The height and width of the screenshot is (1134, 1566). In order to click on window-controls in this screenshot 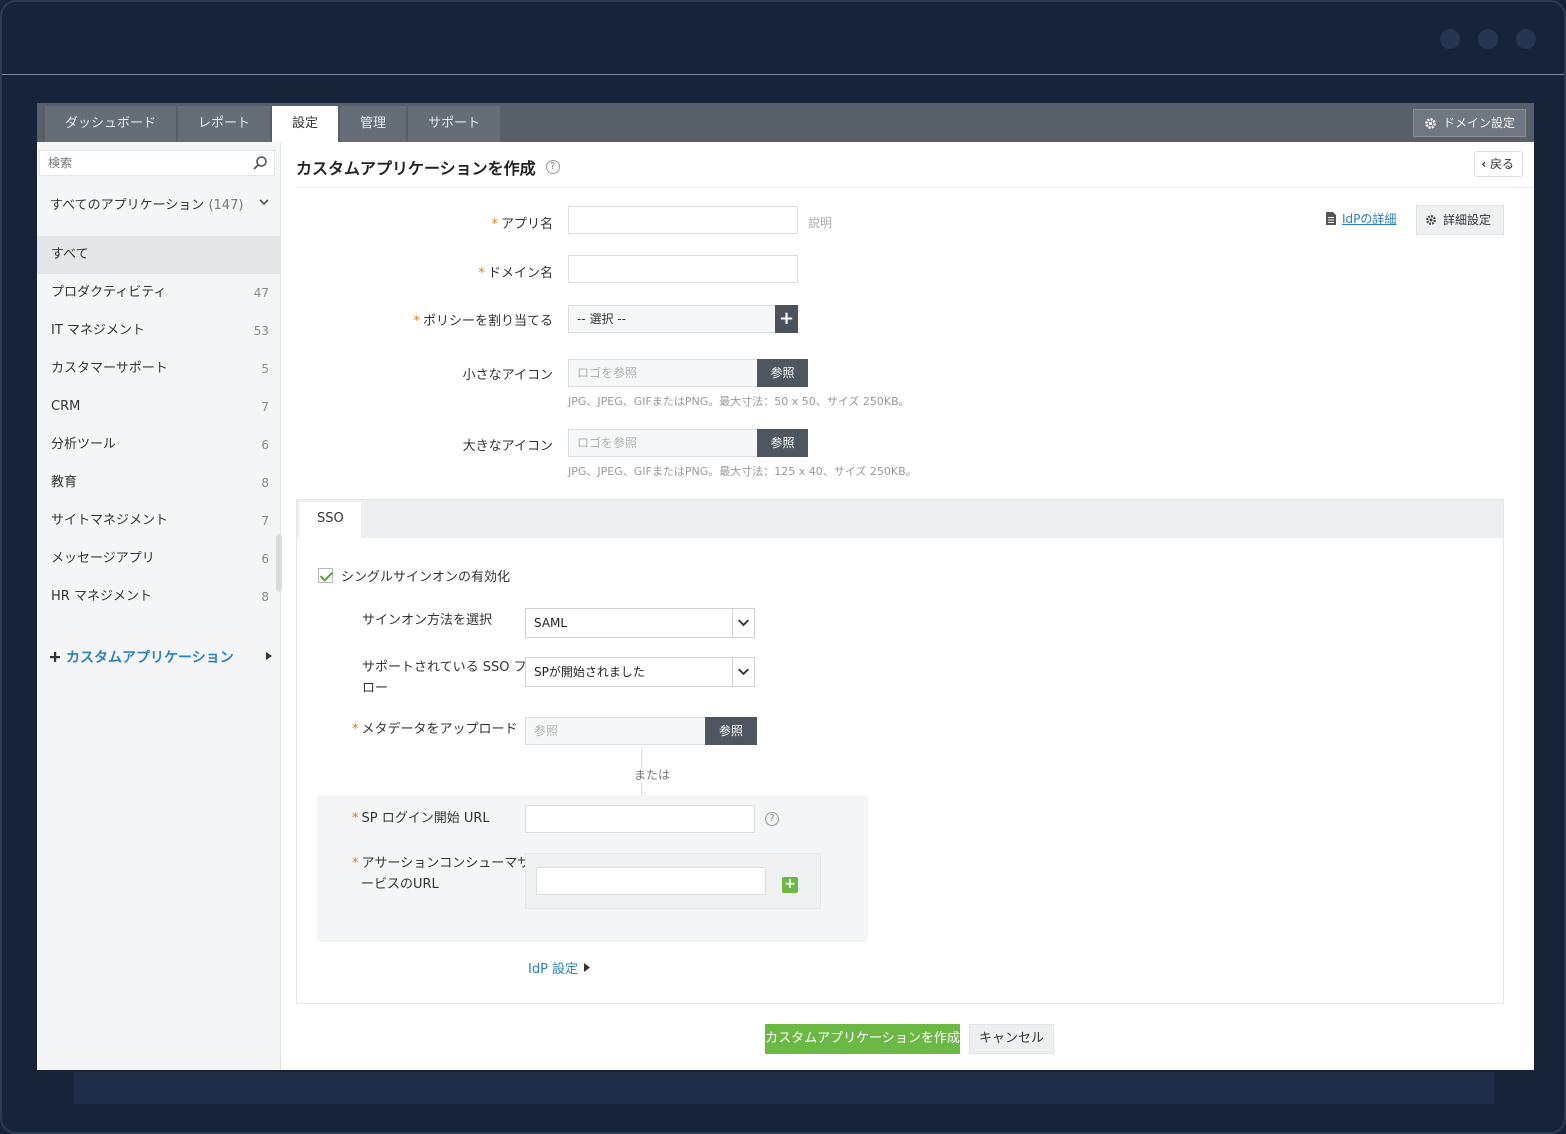, I will do `click(1488, 39)`.